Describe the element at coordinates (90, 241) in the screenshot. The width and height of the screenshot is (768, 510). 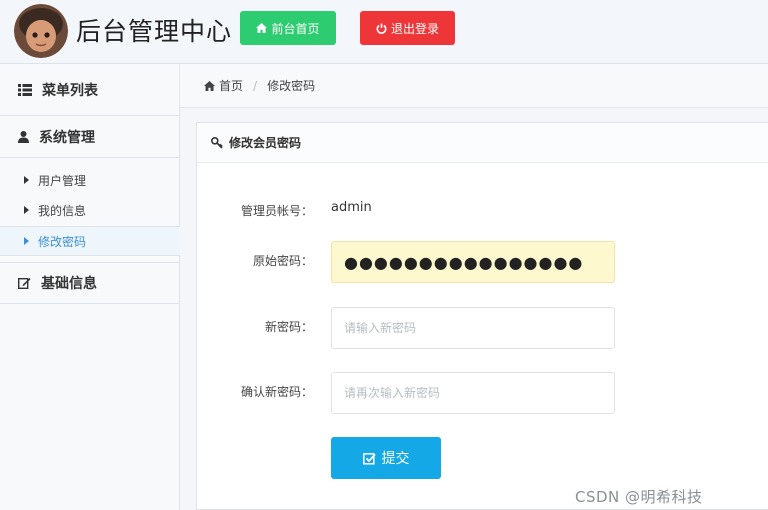
I see `sidebar-item-change-password: 修改密码` at that location.